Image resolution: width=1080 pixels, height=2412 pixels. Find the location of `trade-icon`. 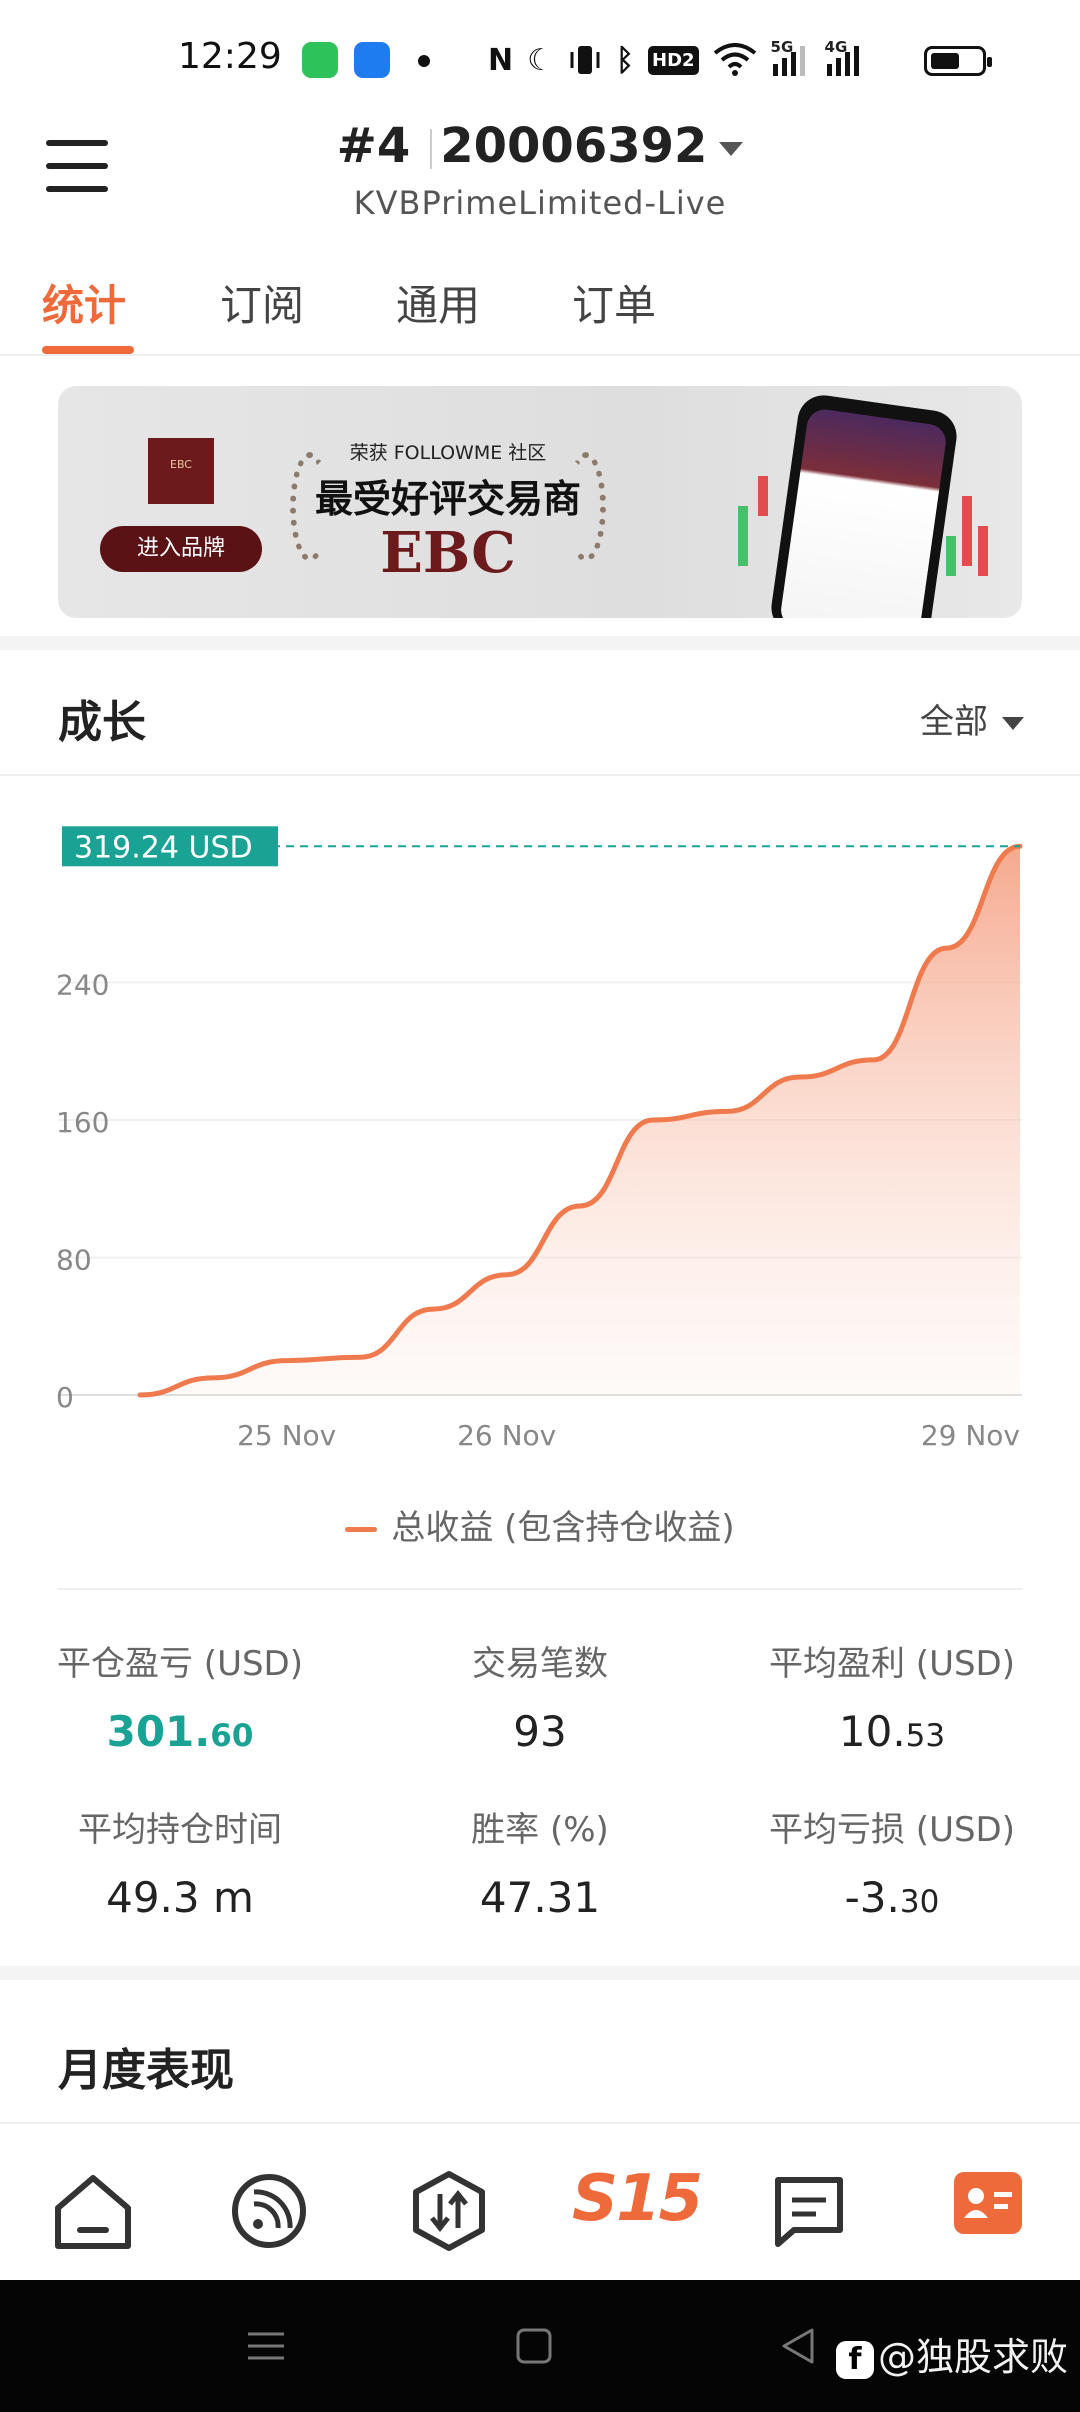

trade-icon is located at coordinates (449, 2211).